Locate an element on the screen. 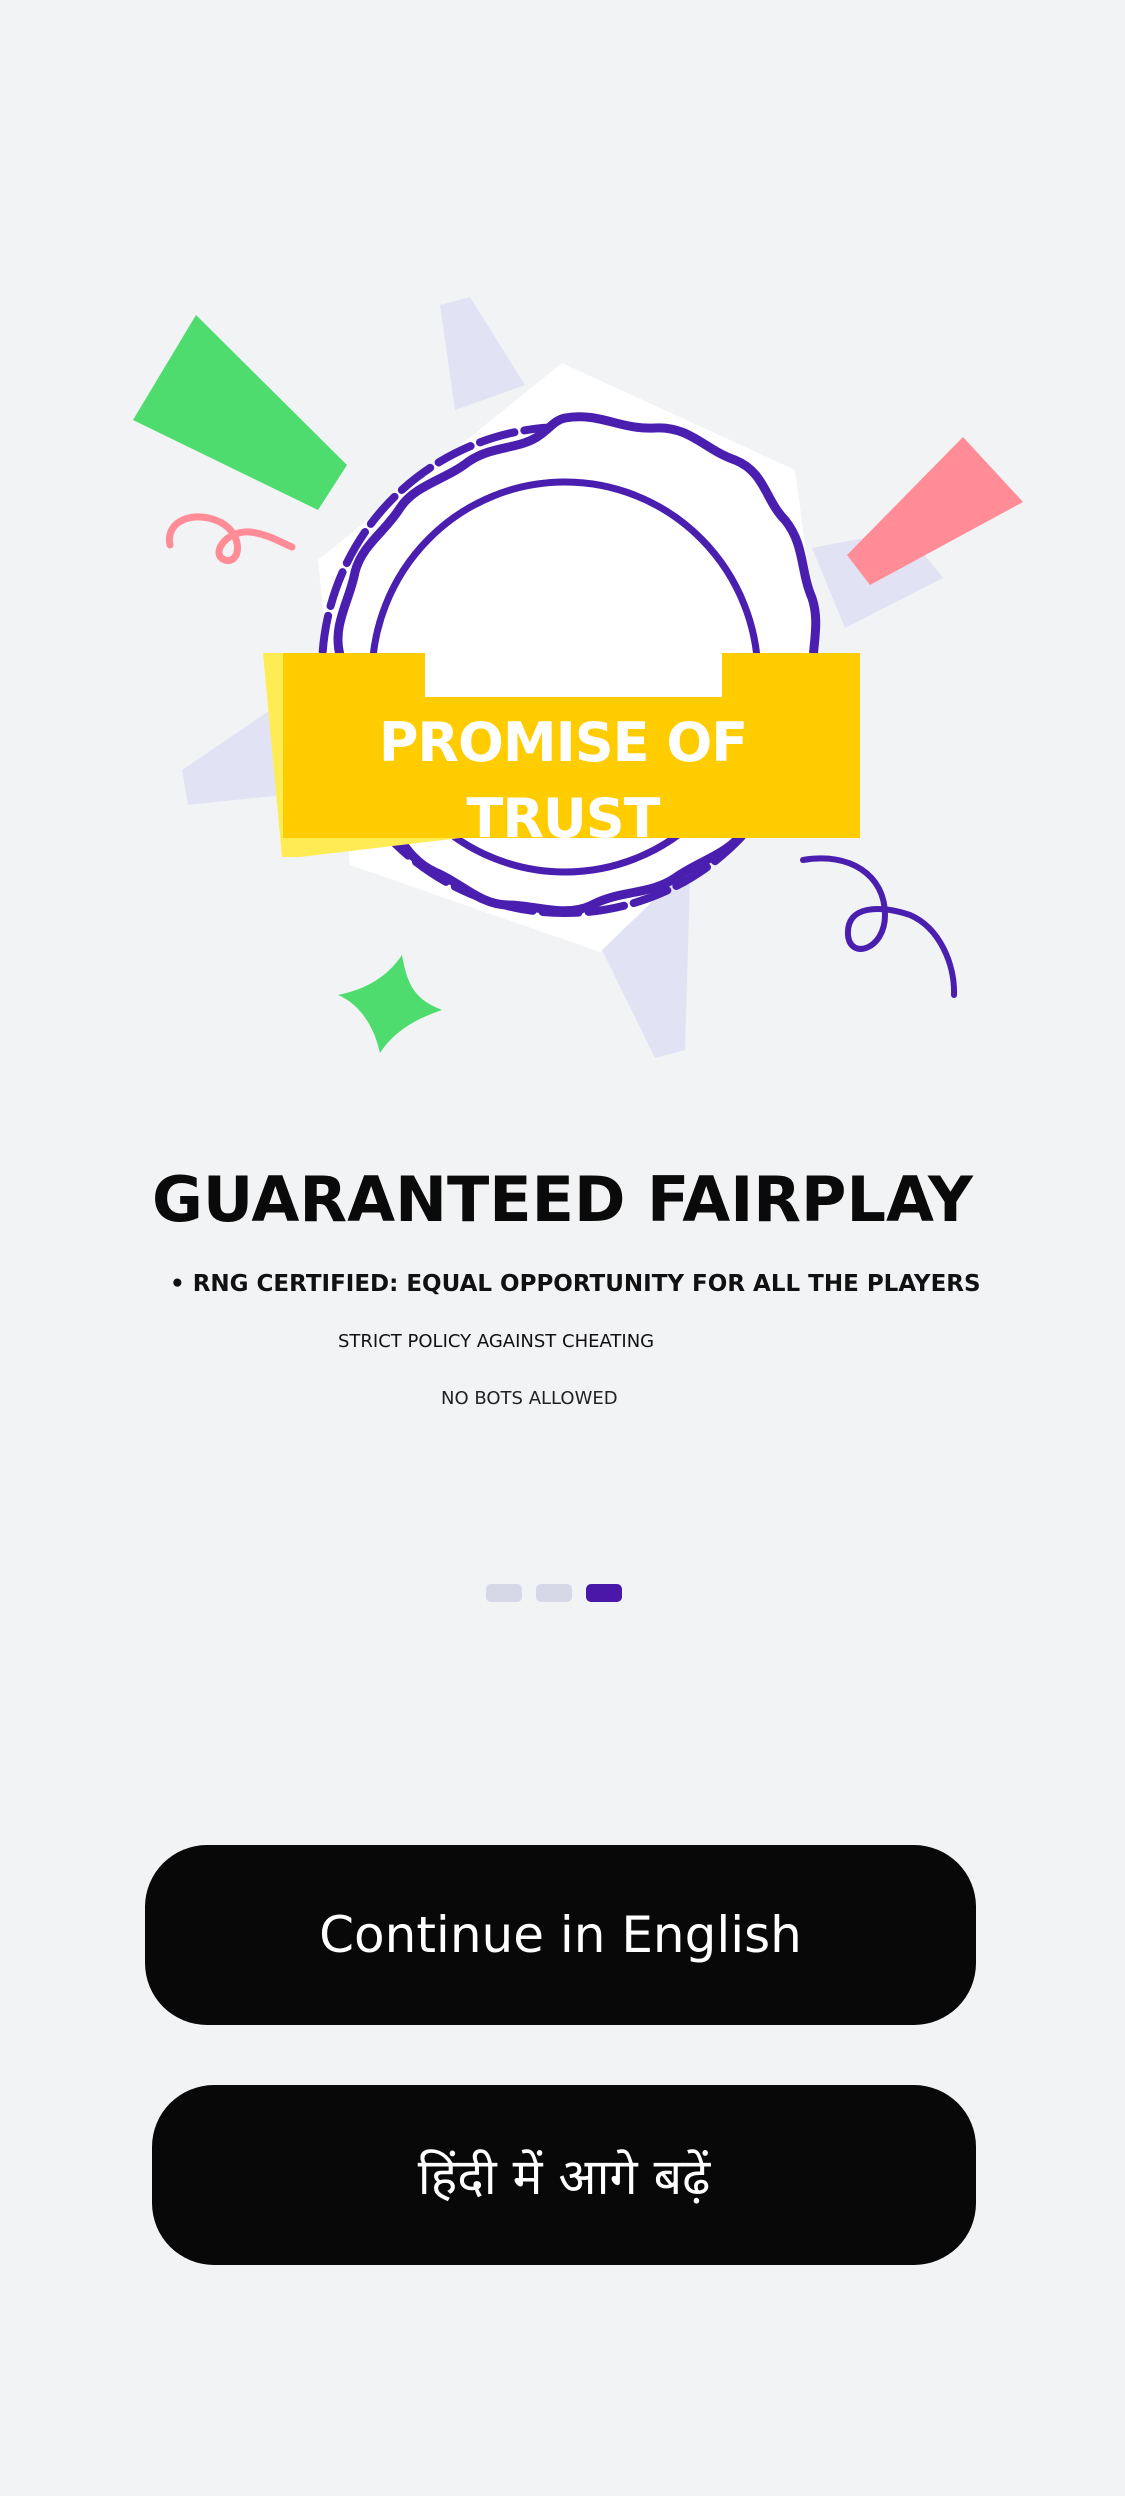 This screenshot has width=1125, height=2496. continue-hindi-label: हिंदी में आगे बढ़ें is located at coordinates (564, 2177).